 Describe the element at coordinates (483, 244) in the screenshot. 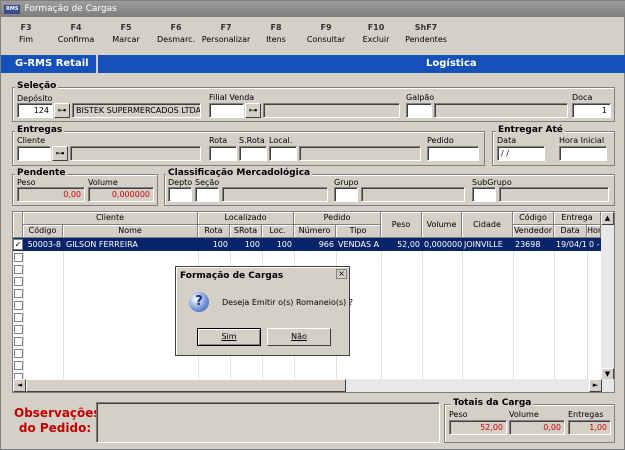

I see `cell-cidade: JOINVILLE` at that location.